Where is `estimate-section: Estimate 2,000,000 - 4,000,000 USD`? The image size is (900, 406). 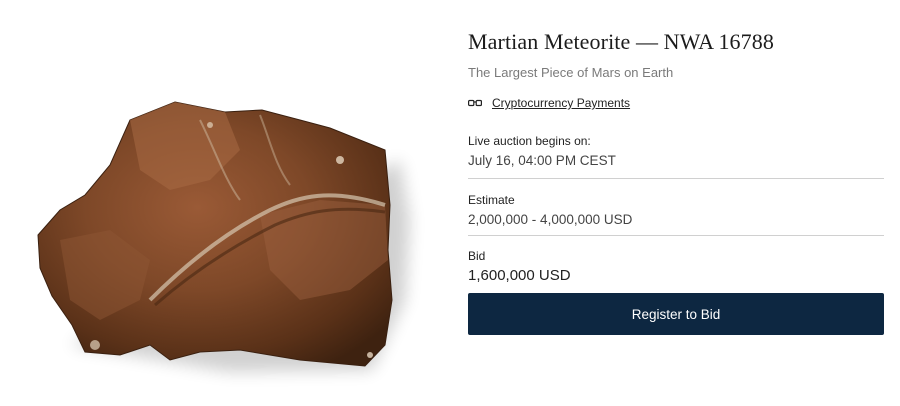 estimate-section: Estimate 2,000,000 - 4,000,000 USD is located at coordinates (676, 210).